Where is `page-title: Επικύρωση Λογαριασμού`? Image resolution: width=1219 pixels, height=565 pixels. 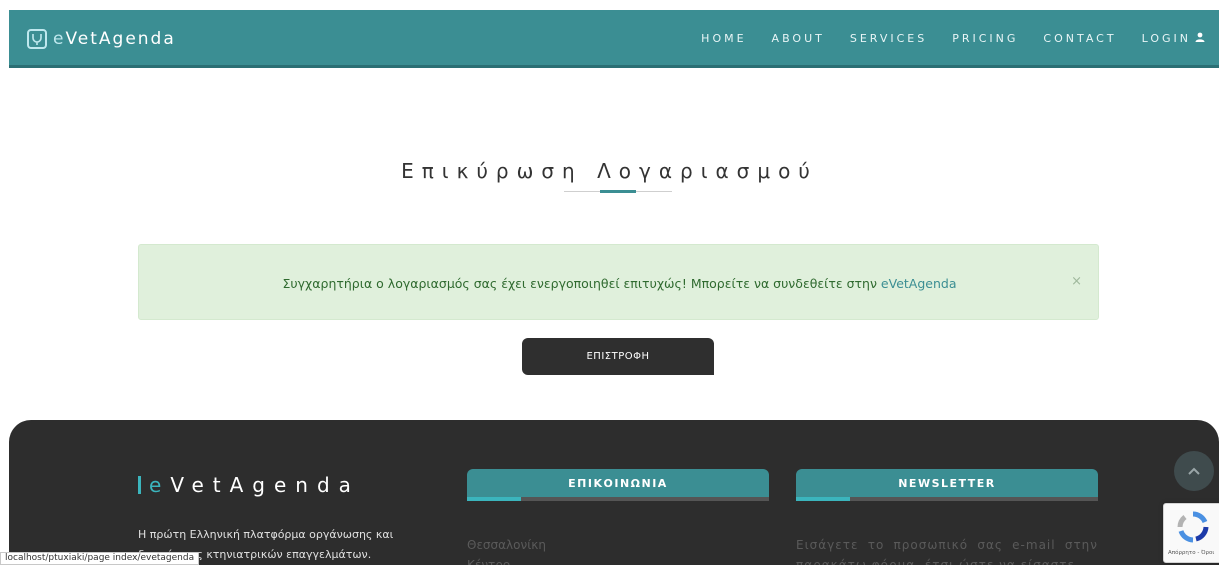 page-title: Επικύρωση Λογαριασμού is located at coordinates (609, 171).